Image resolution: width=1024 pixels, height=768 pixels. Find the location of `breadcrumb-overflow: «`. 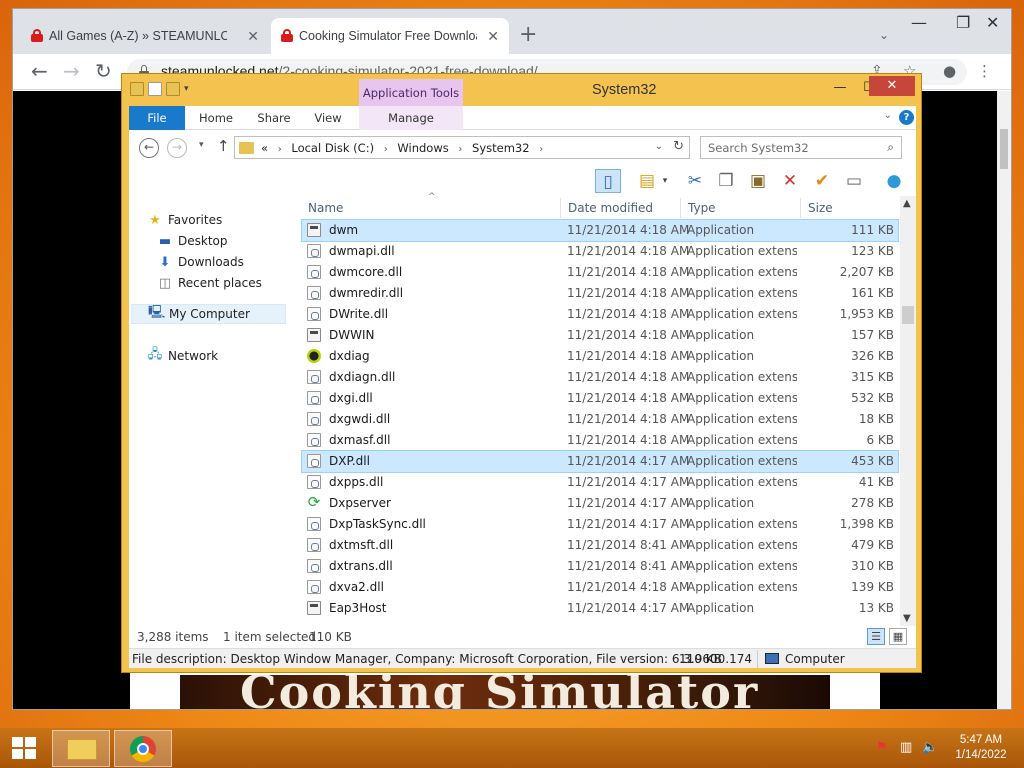

breadcrumb-overflow: « is located at coordinates (264, 148).